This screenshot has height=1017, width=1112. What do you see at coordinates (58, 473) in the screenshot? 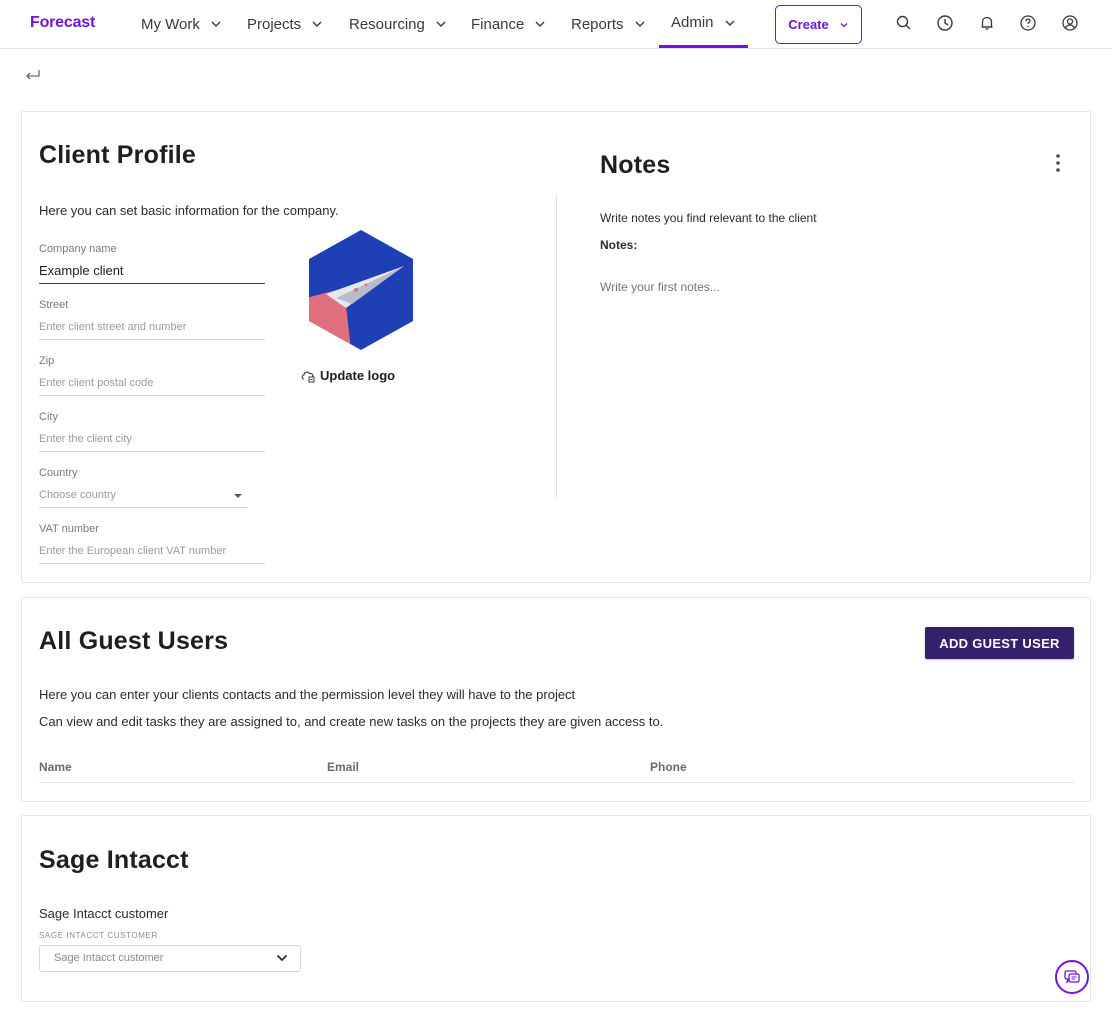
I see `country-label: Country` at bounding box center [58, 473].